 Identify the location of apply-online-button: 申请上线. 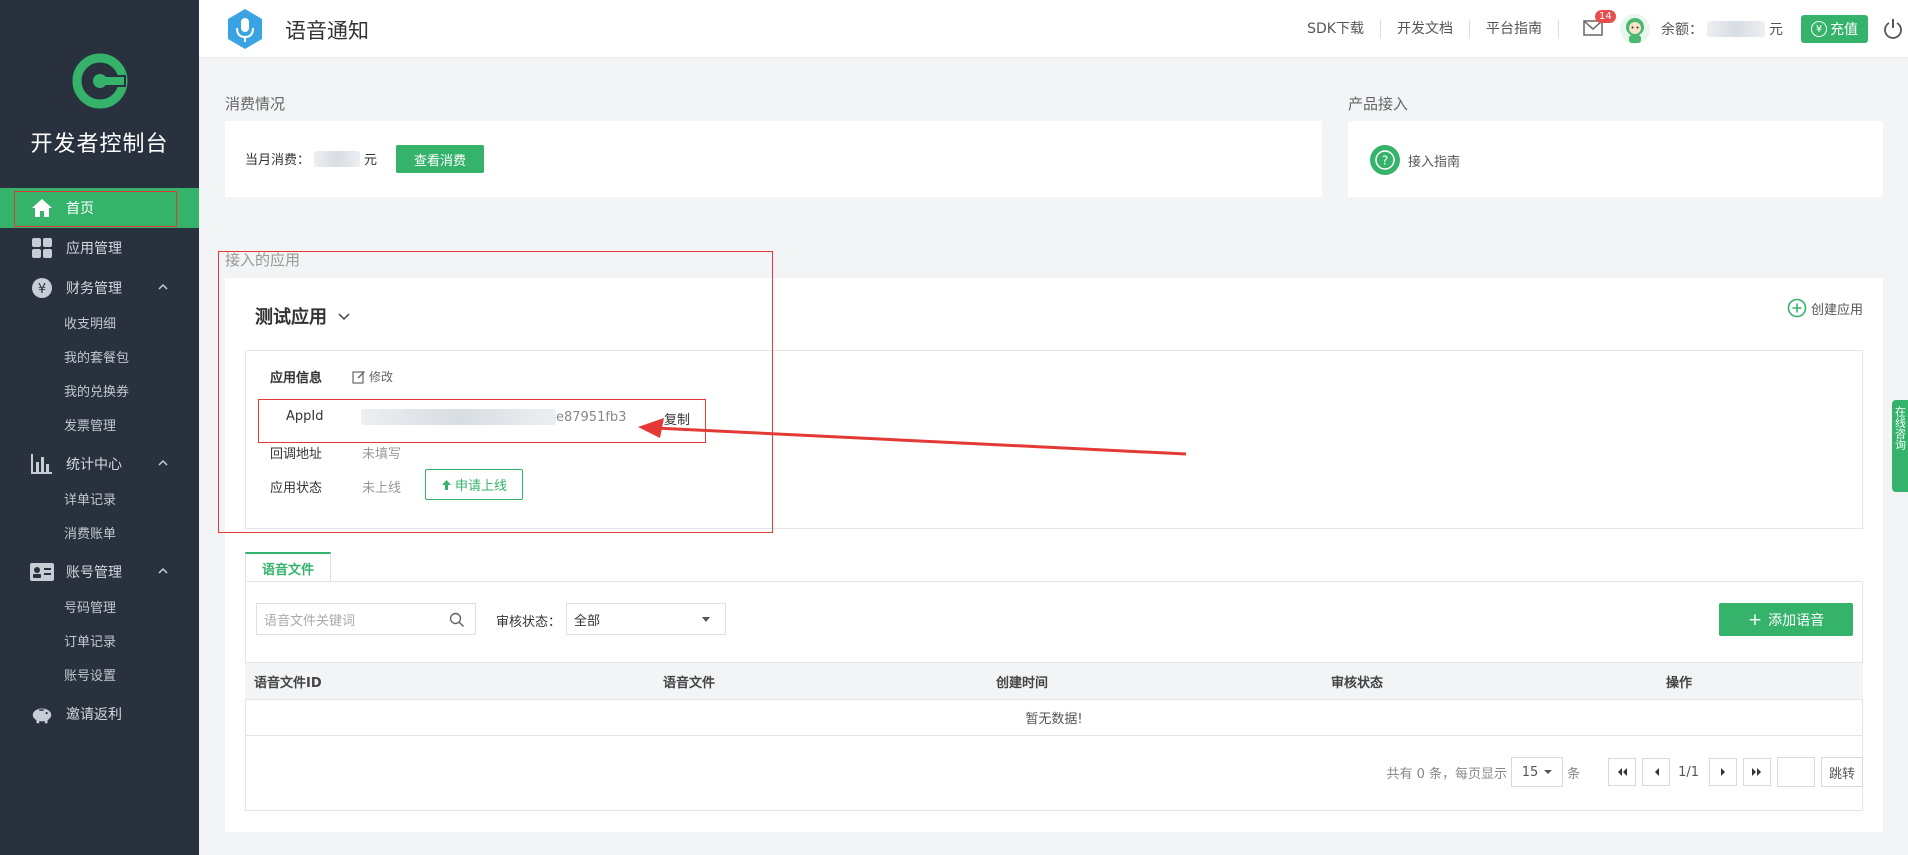
(474, 484).